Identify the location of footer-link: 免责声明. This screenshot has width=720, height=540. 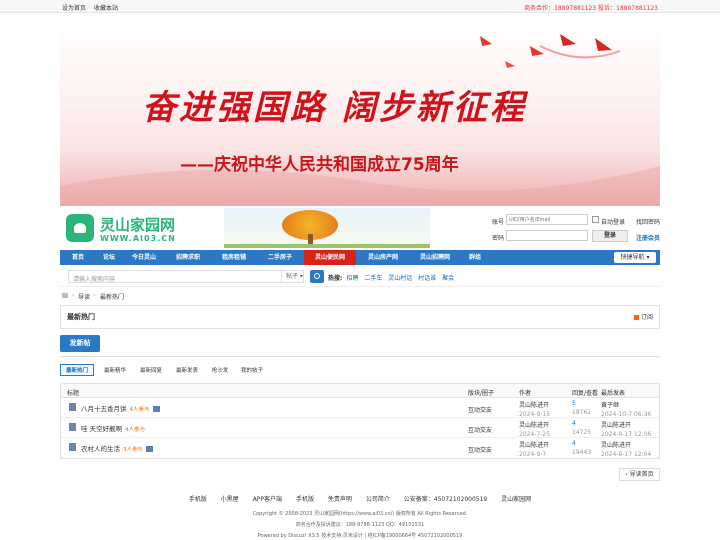
(340, 499).